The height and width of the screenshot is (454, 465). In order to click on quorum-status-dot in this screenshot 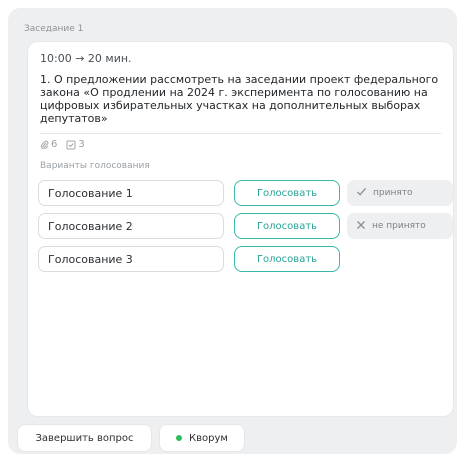, I will do `click(179, 438)`.